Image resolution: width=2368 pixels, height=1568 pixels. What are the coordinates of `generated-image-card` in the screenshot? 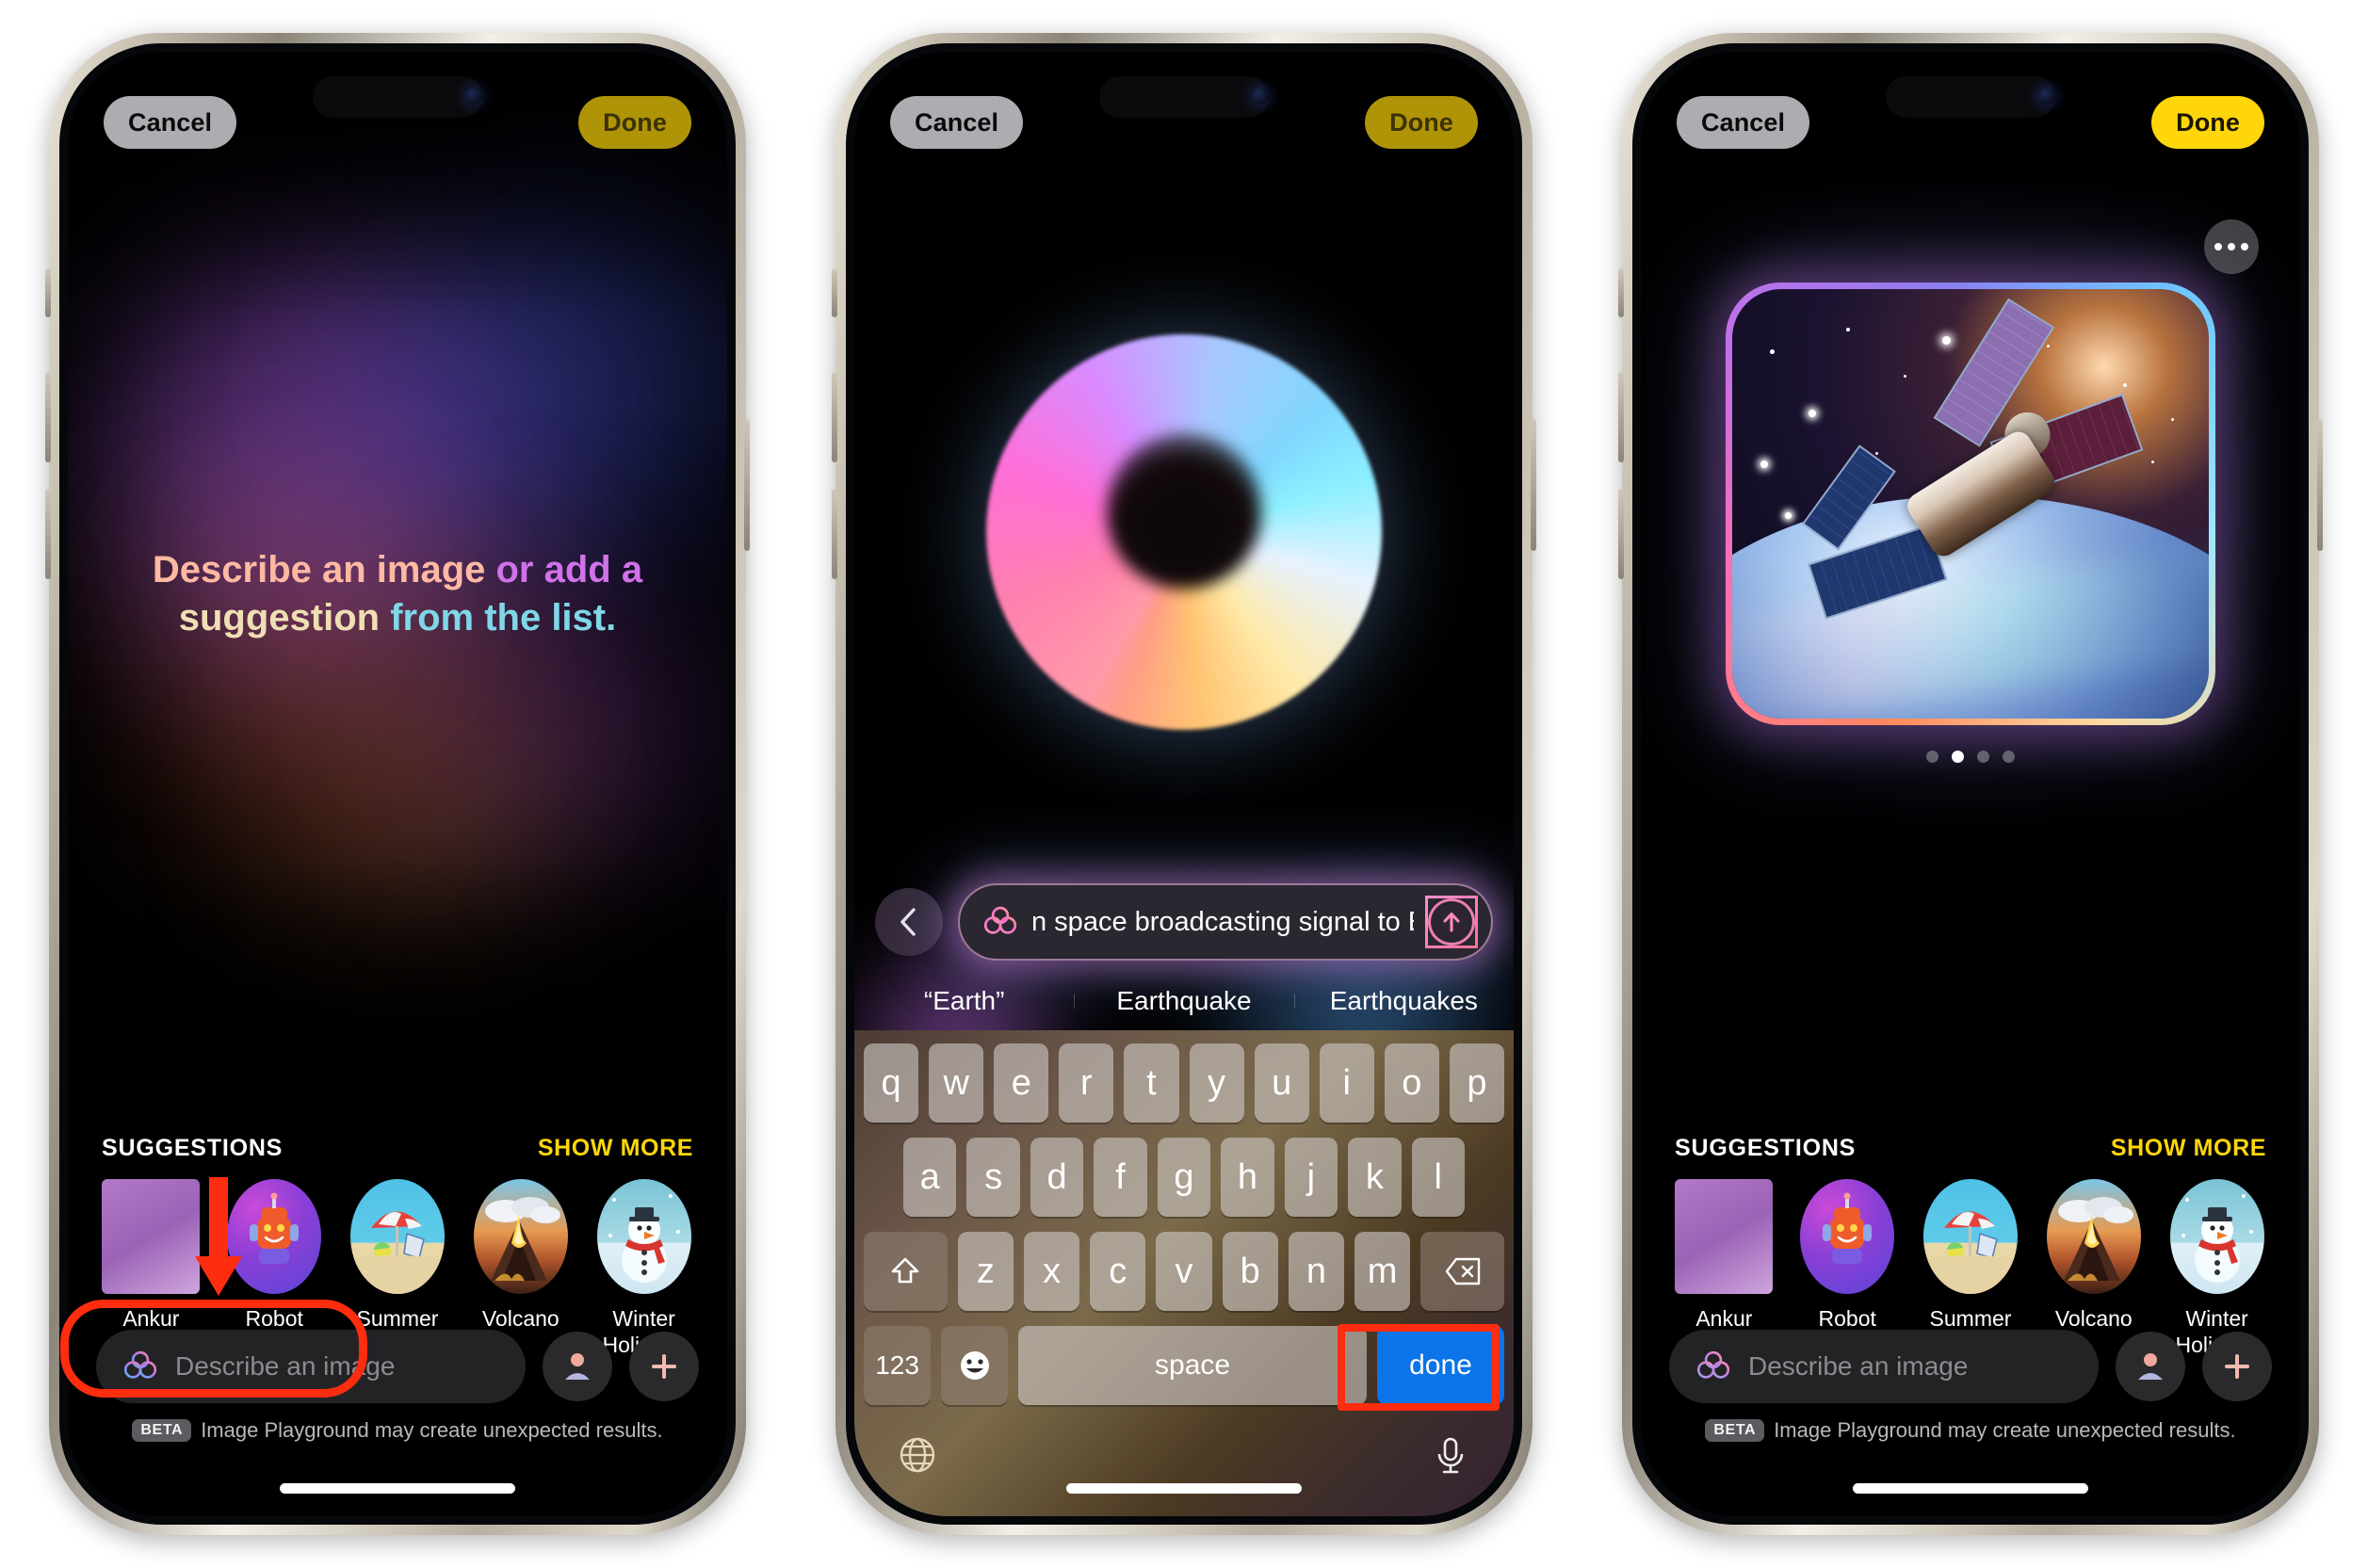 It's located at (1971, 504).